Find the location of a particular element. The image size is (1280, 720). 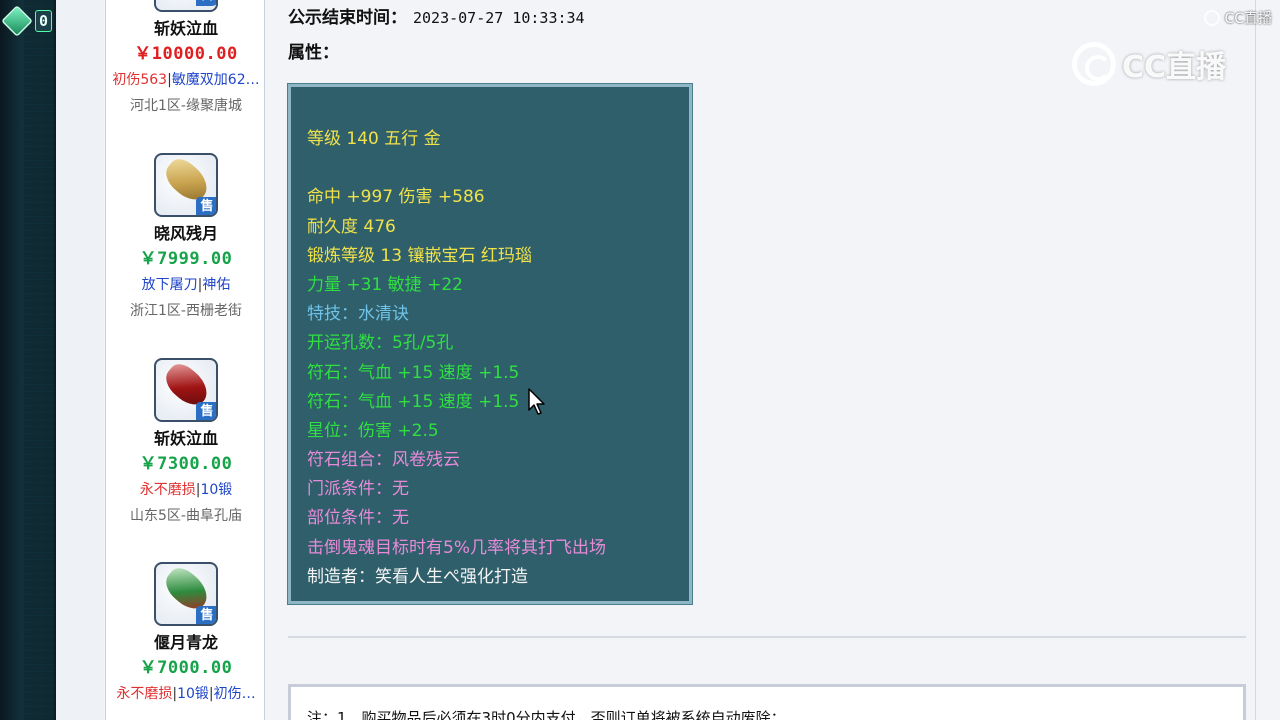

attr-maker: 制造者：笑看人生ぺ强化打造 is located at coordinates (417, 576).